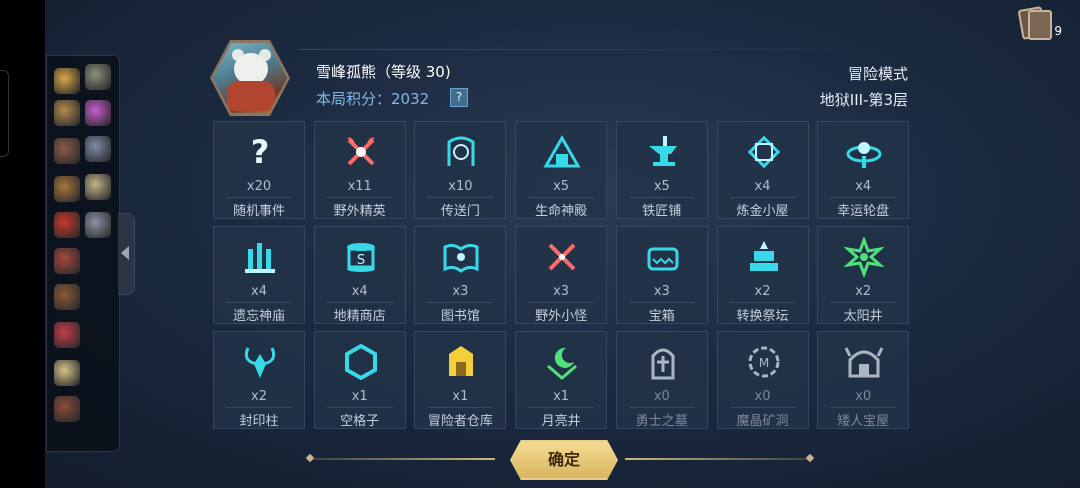 Image resolution: width=1080 pixels, height=488 pixels. What do you see at coordinates (763, 152) in the screenshot?
I see `alchemy-icon-glyph` at bounding box center [763, 152].